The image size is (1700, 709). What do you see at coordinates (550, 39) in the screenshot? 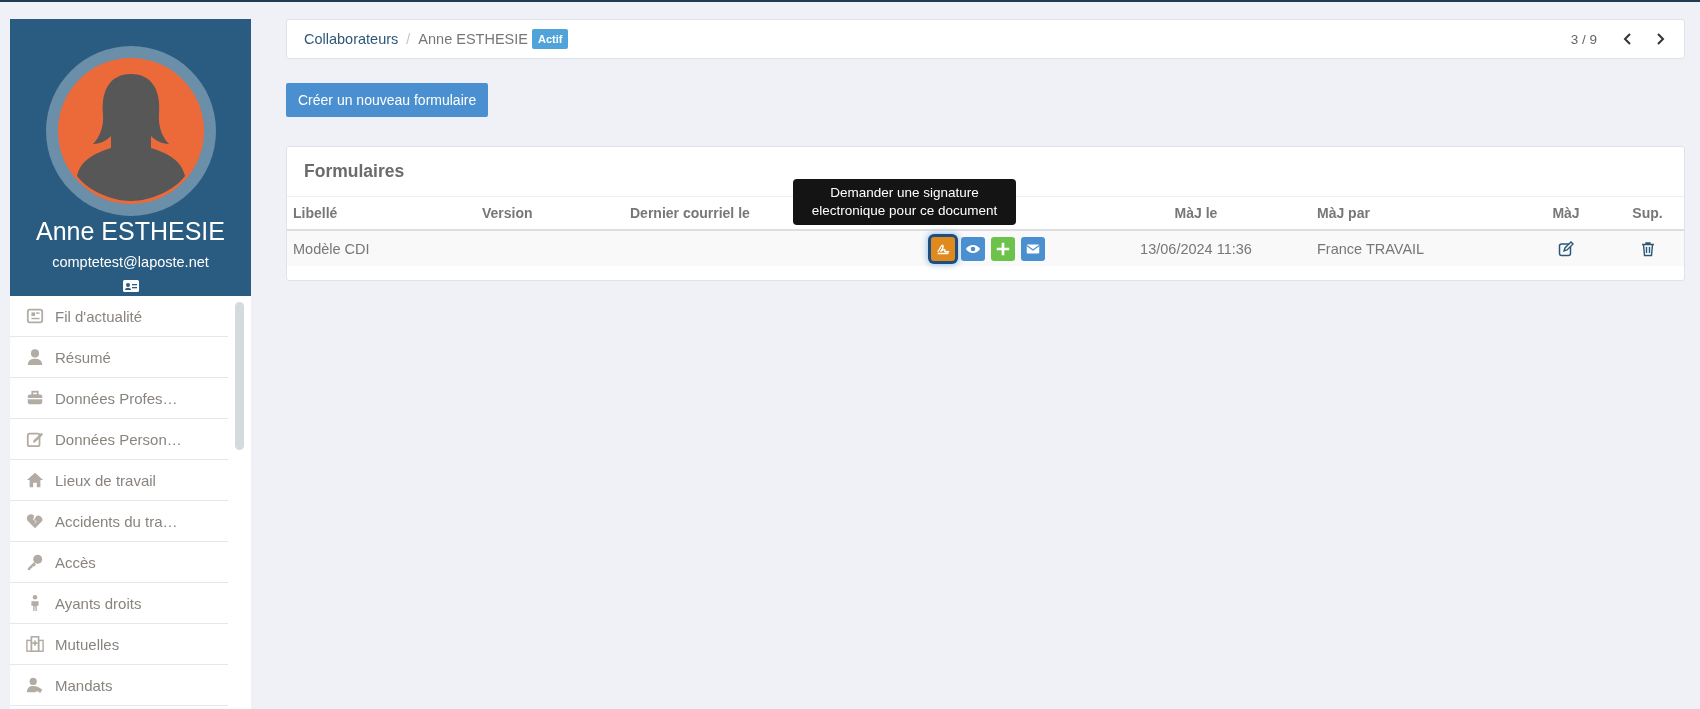
I see `status-badge: Actif` at bounding box center [550, 39].